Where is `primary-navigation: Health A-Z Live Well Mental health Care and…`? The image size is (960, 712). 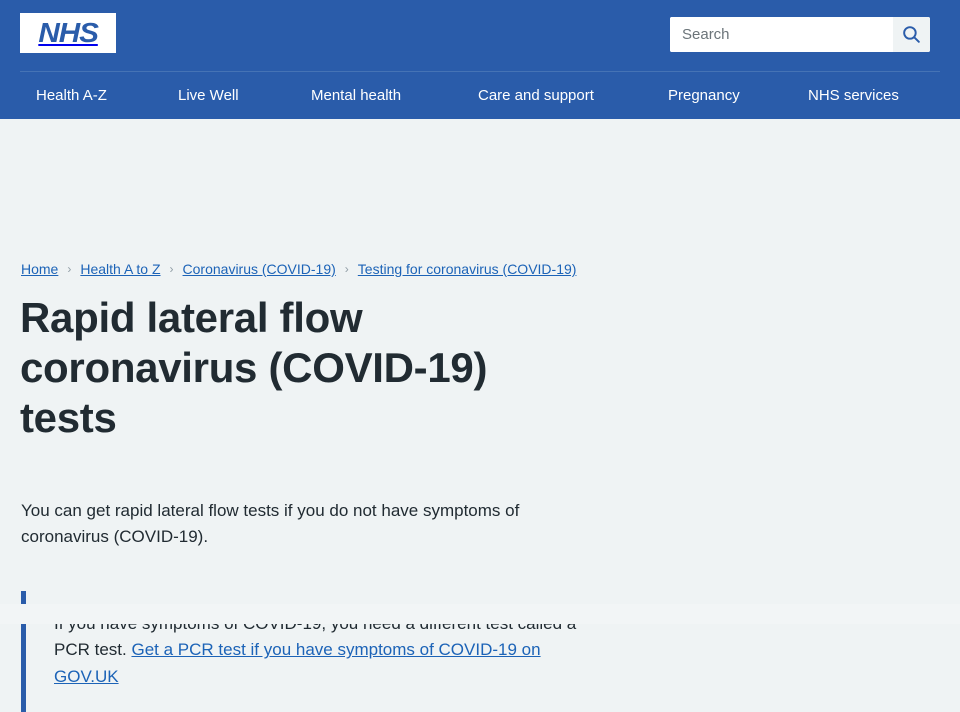
primary-navigation: Health A-Z Live Well Mental health Care and… is located at coordinates (480, 95).